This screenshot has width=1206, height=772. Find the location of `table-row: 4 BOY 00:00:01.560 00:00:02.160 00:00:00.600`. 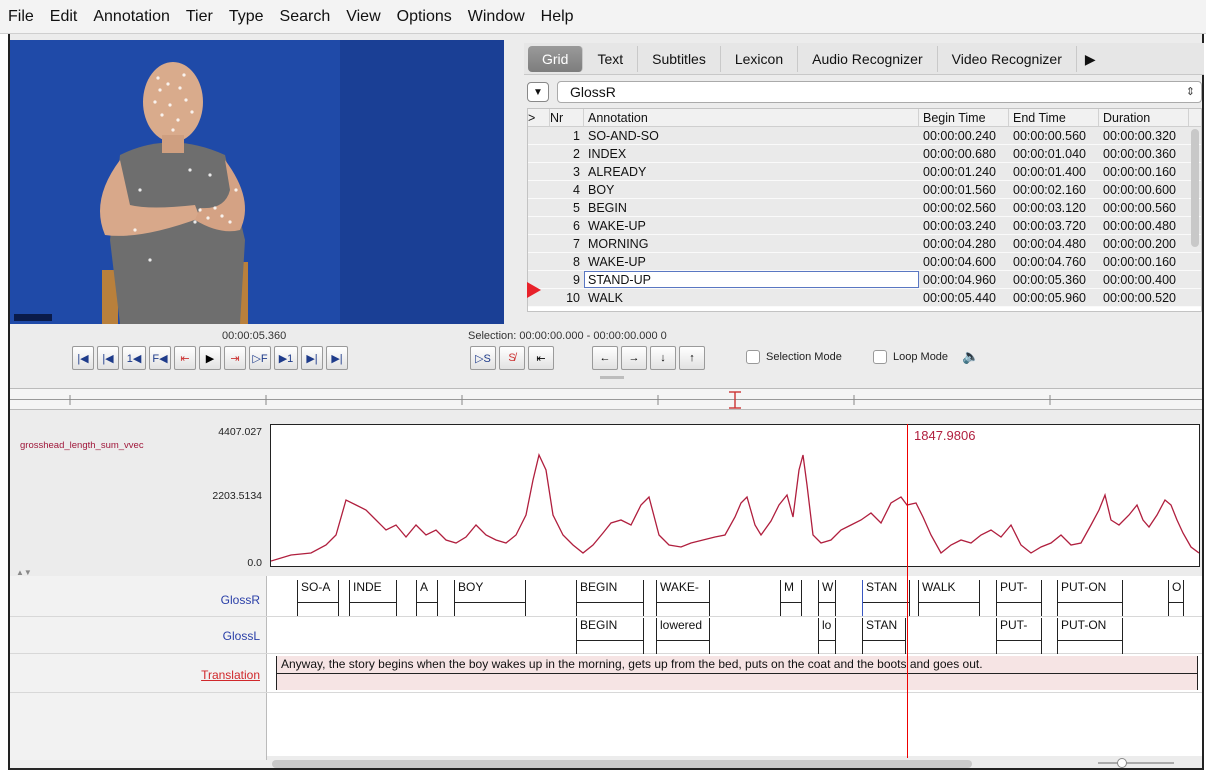

table-row: 4 BOY 00:00:01.560 00:00:02.160 00:00:00.600 is located at coordinates (864, 190).